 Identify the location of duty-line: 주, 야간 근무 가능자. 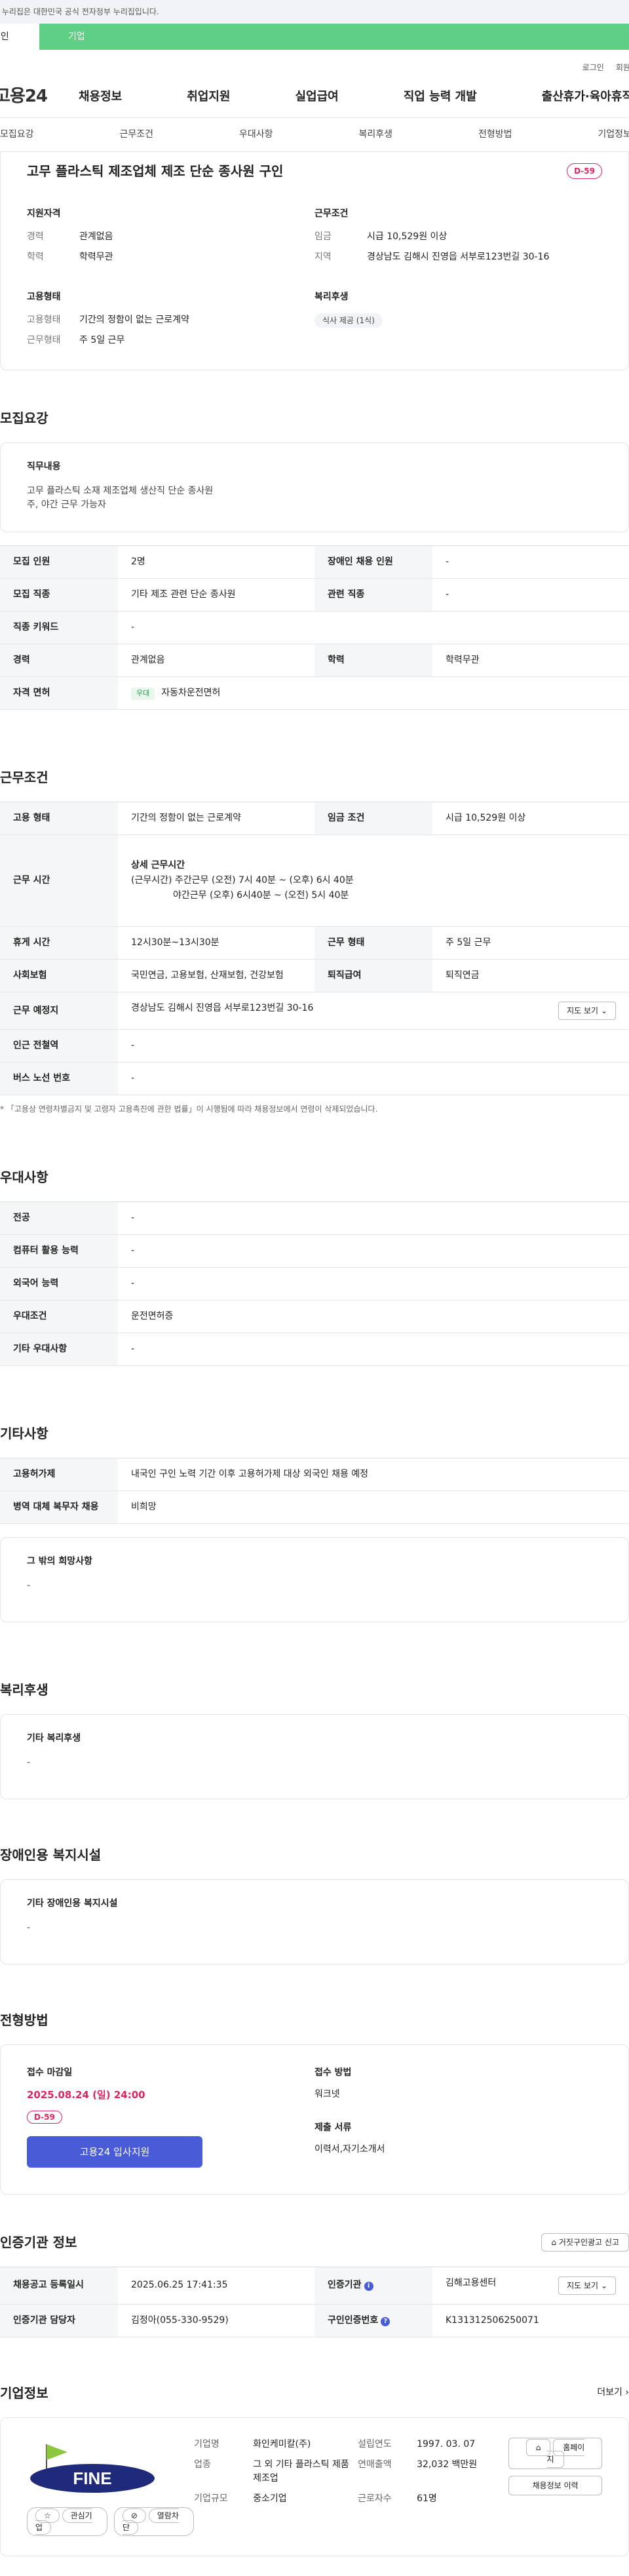
(66, 504).